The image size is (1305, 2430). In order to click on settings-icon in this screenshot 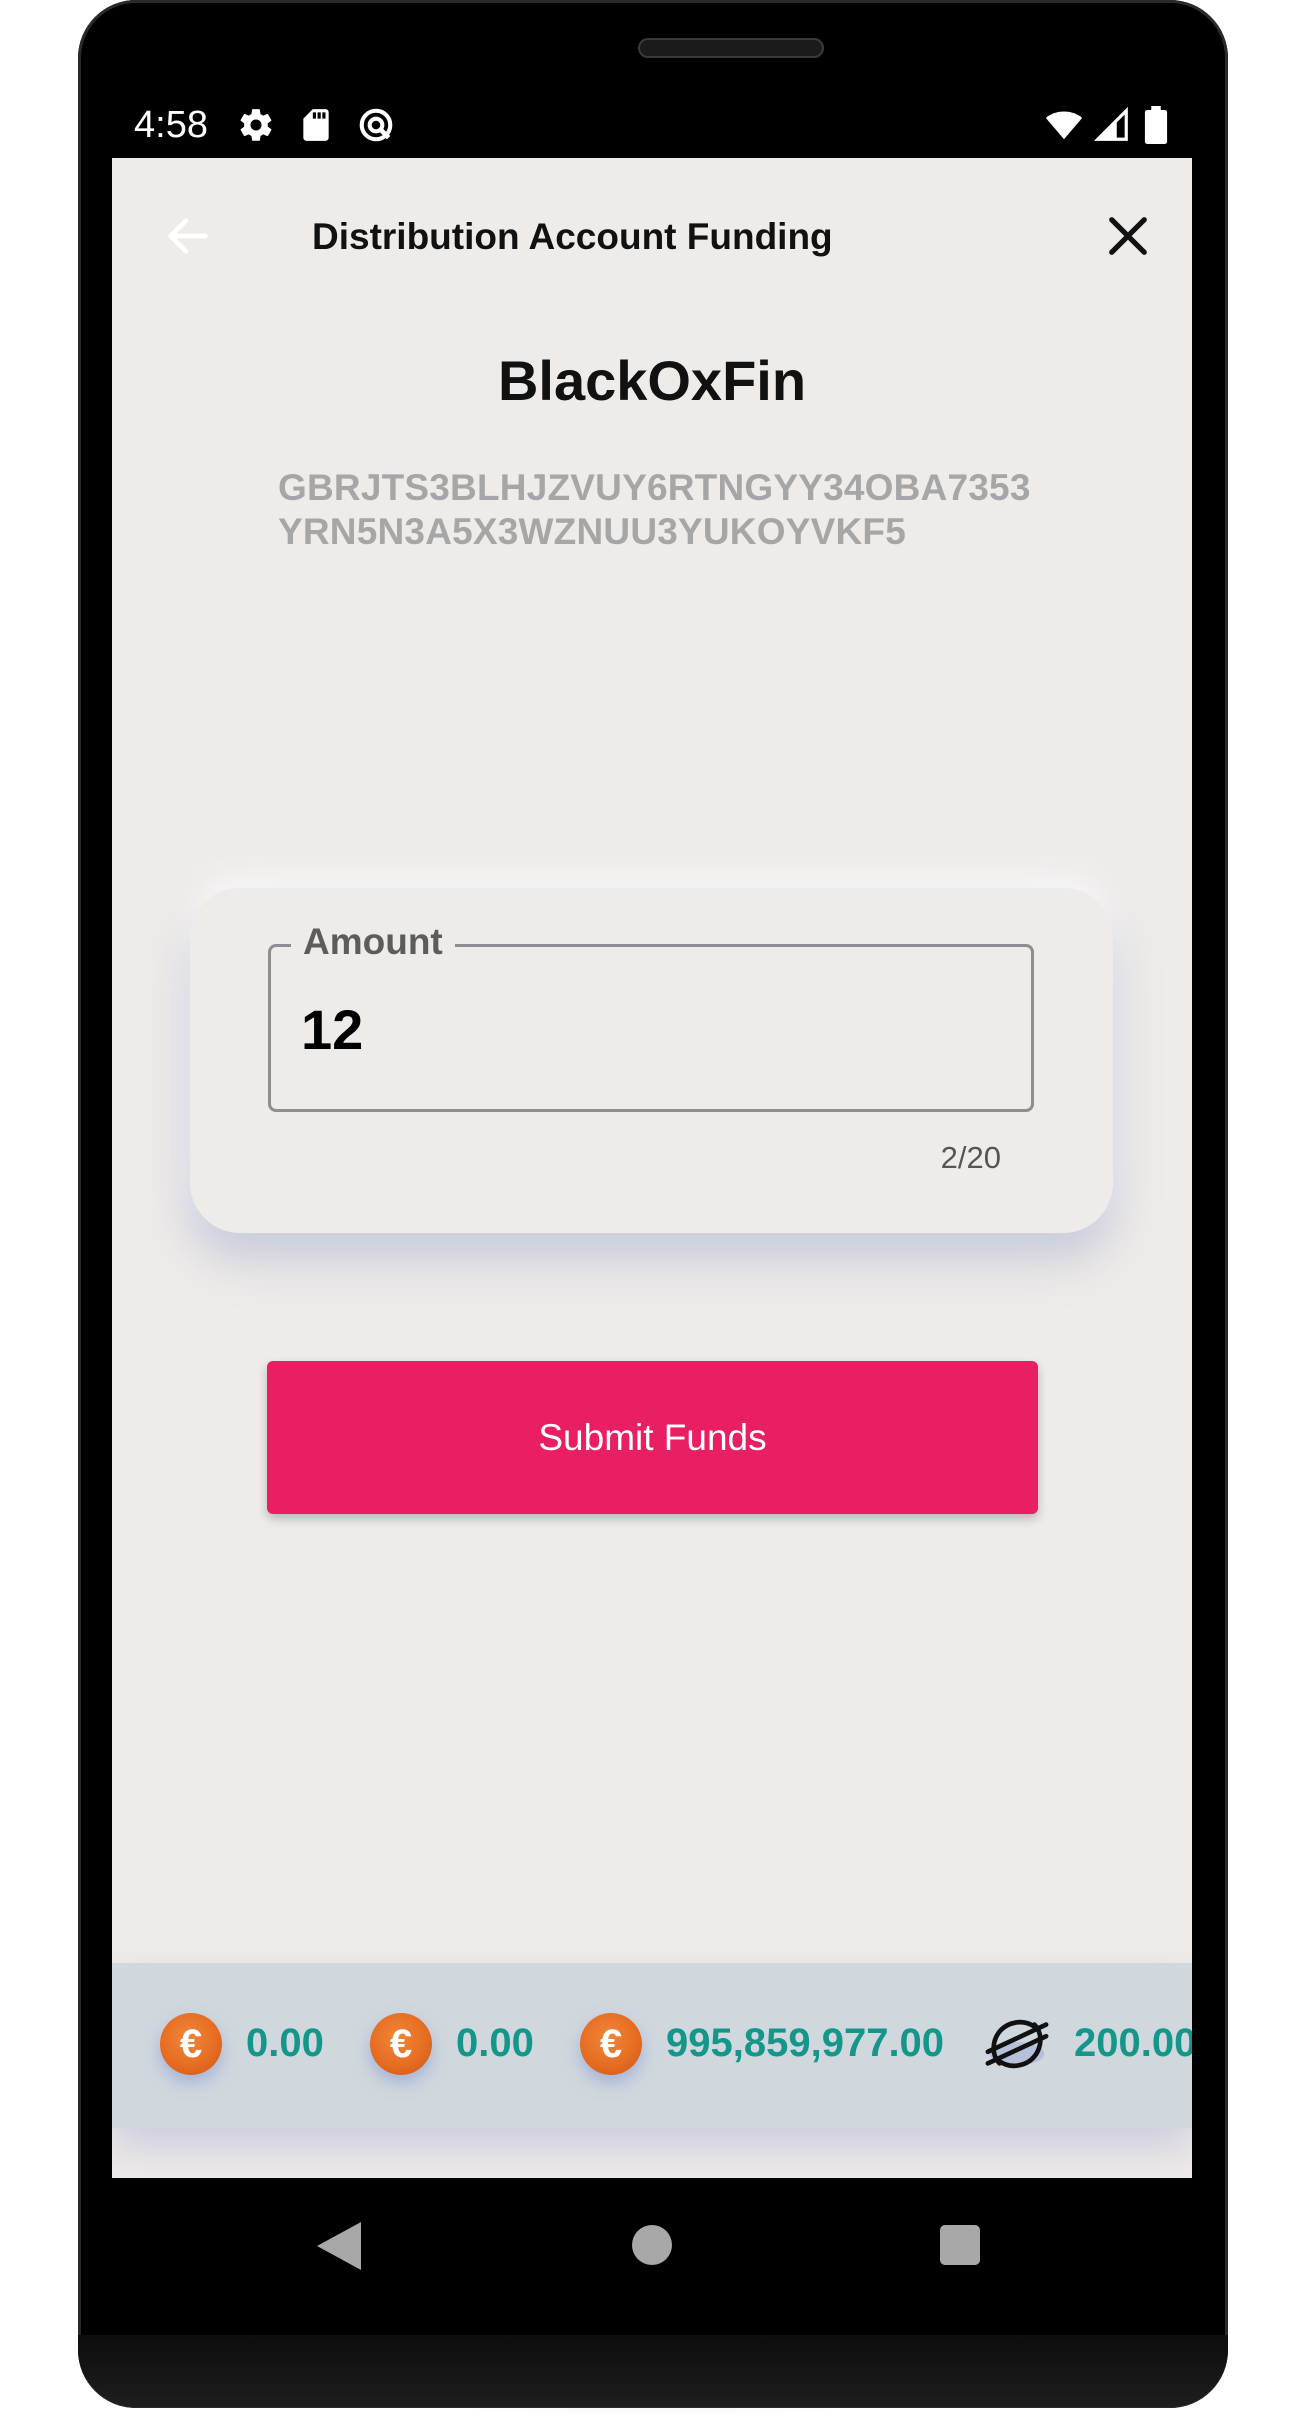, I will do `click(256, 125)`.